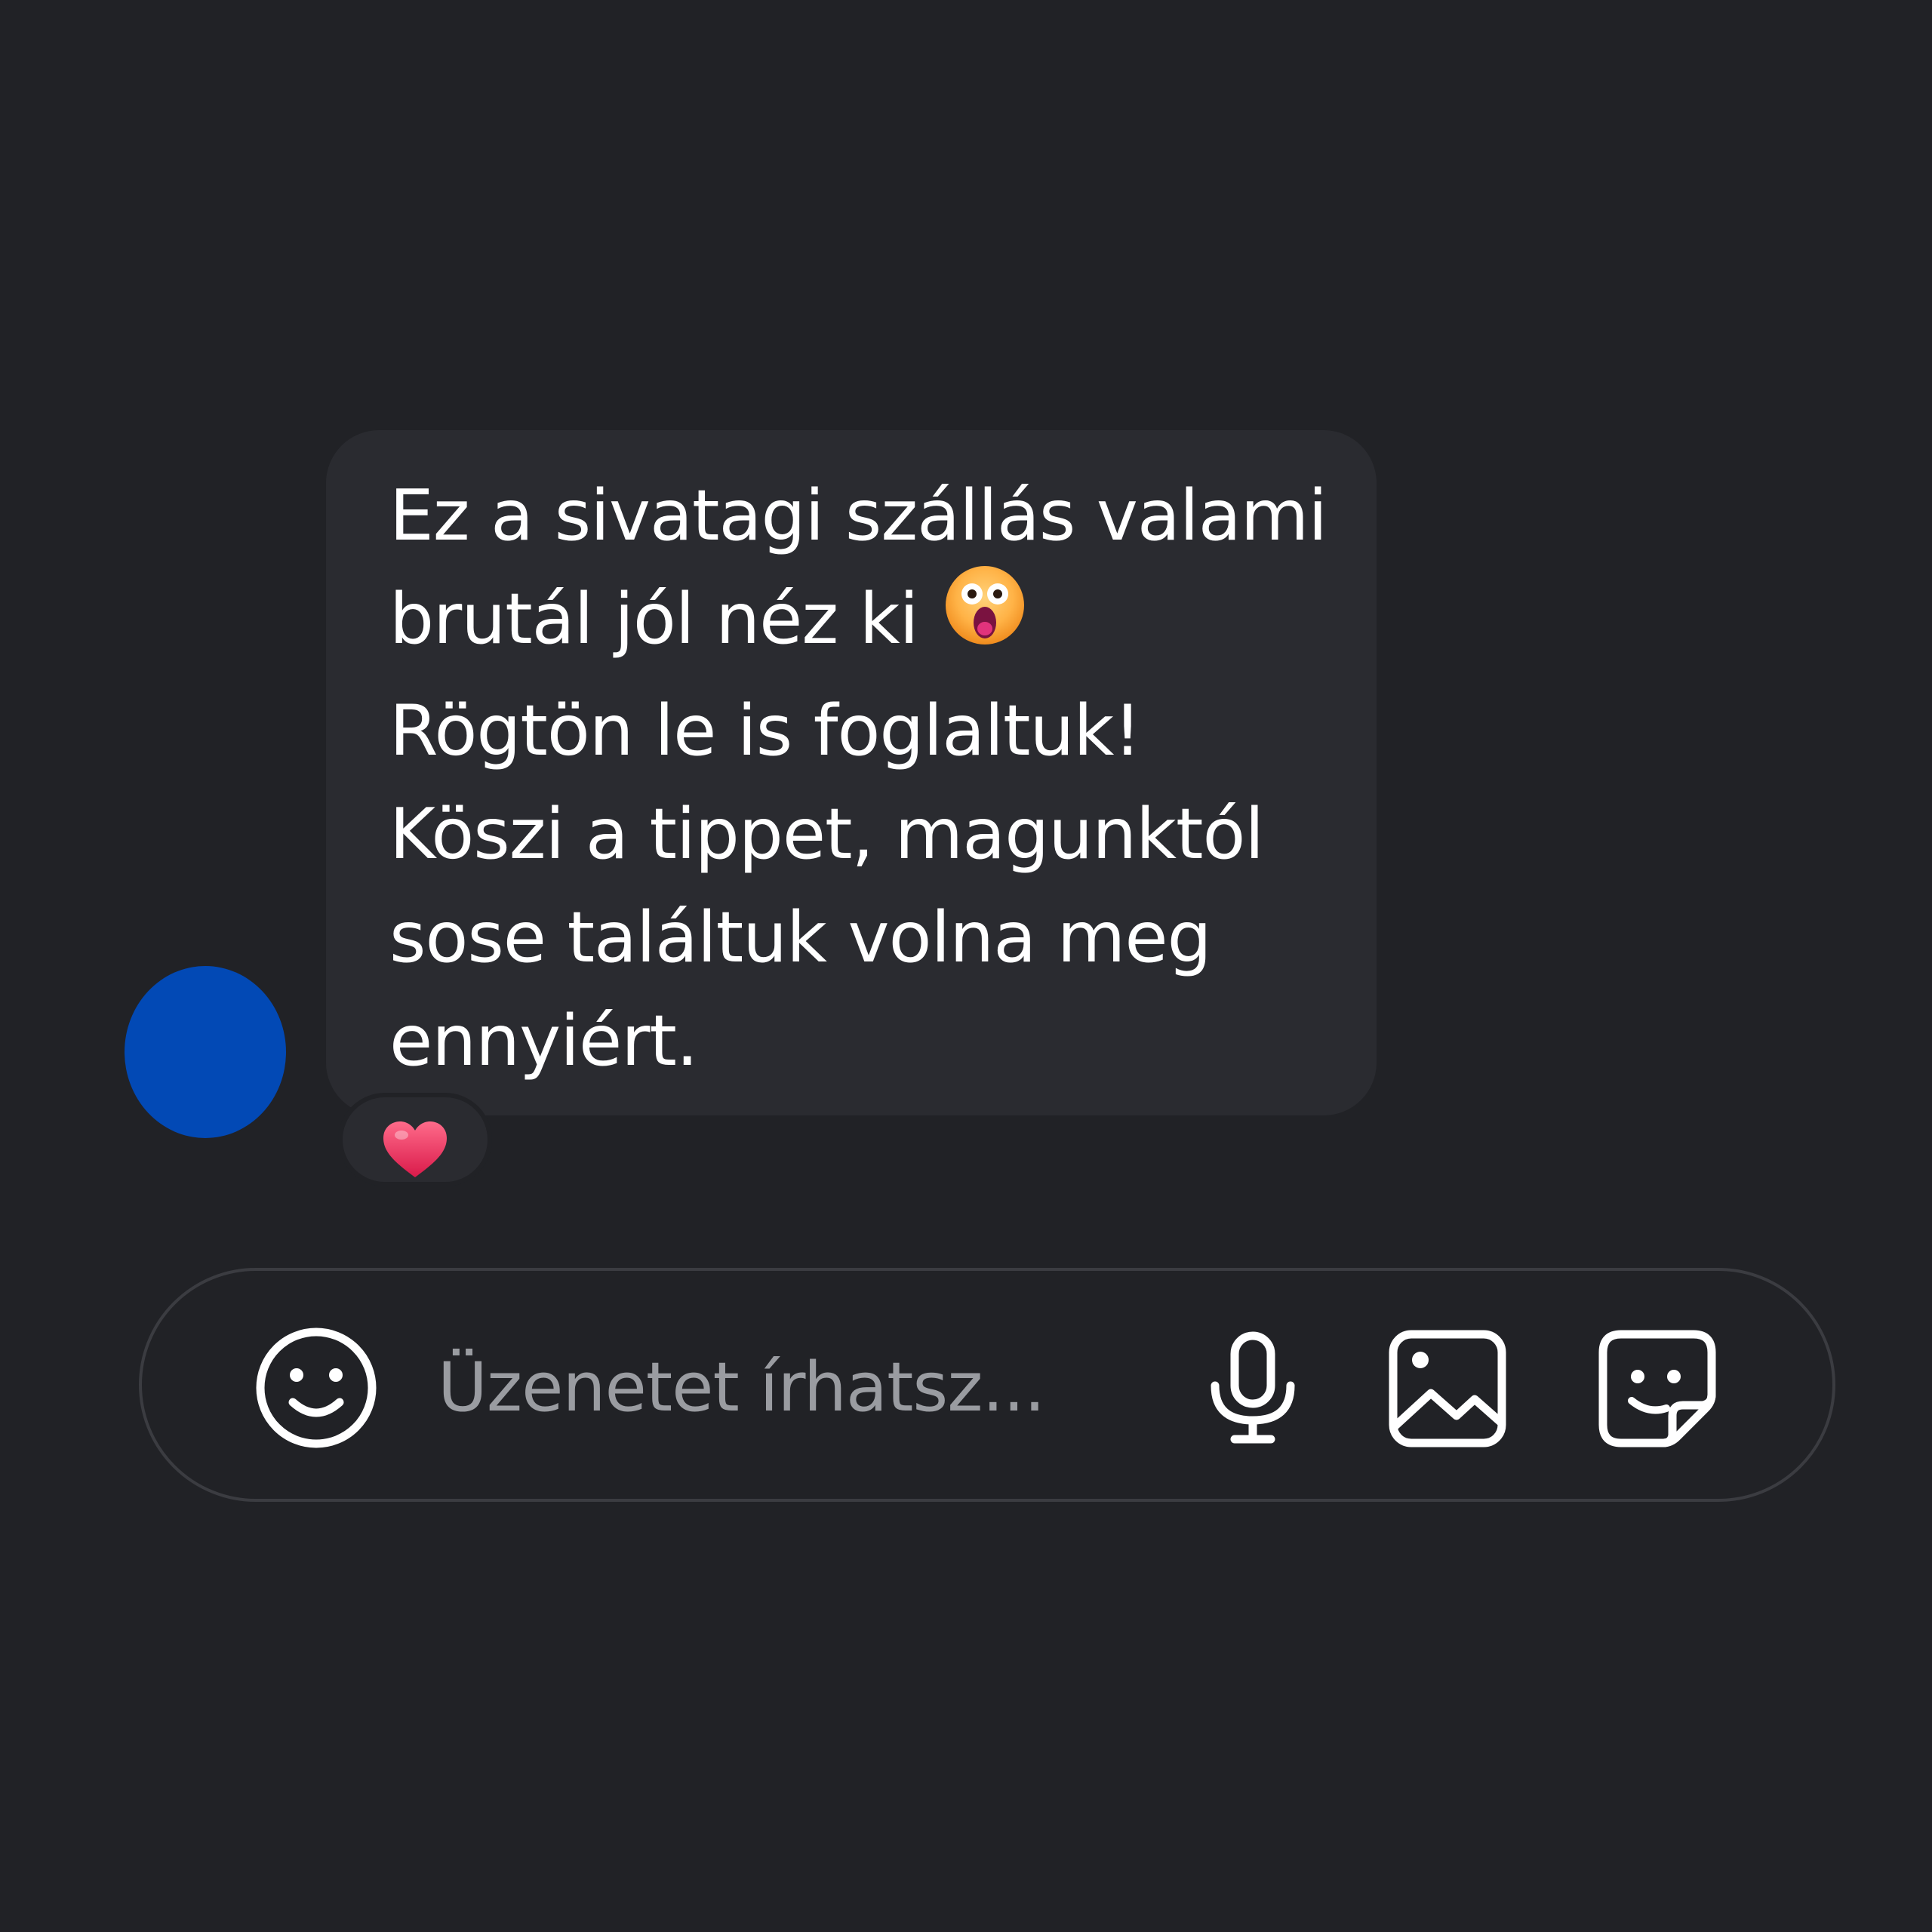  What do you see at coordinates (1253, 1387) in the screenshot?
I see `microphone-icon` at bounding box center [1253, 1387].